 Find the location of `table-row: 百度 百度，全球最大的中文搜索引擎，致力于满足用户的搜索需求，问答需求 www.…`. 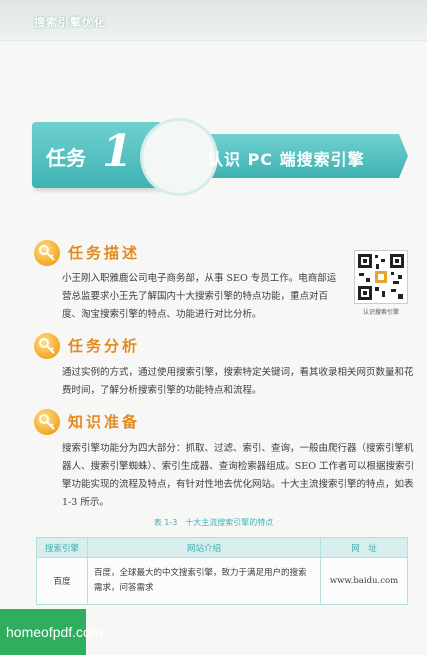

table-row: 百度 百度，全球最大的中文搜索引擎，致力于满足用户的搜索需求，问答需求 www.… is located at coordinates (222, 581).